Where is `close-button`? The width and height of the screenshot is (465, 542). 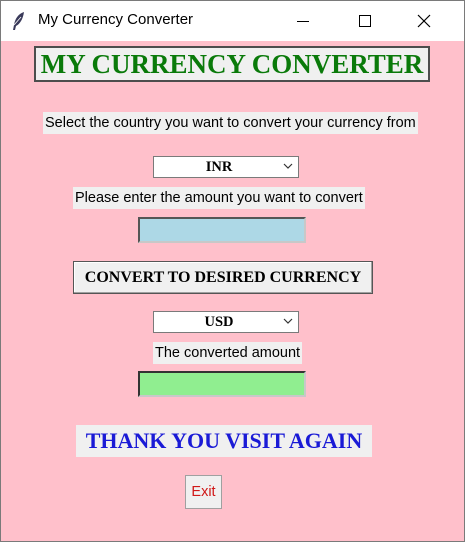 close-button is located at coordinates (424, 21).